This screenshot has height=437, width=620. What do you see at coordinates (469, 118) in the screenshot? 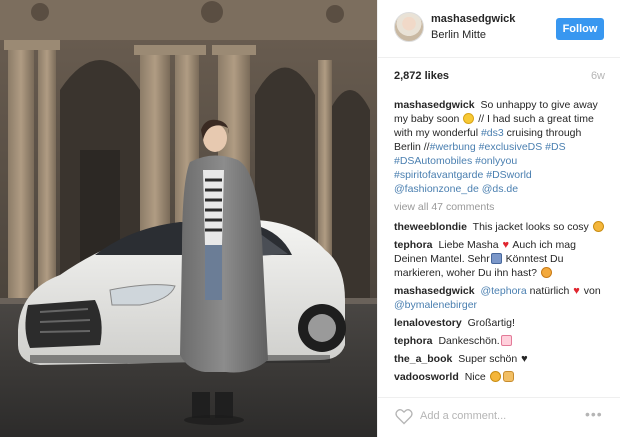
I see `sad-face-emoji-icon` at bounding box center [469, 118].